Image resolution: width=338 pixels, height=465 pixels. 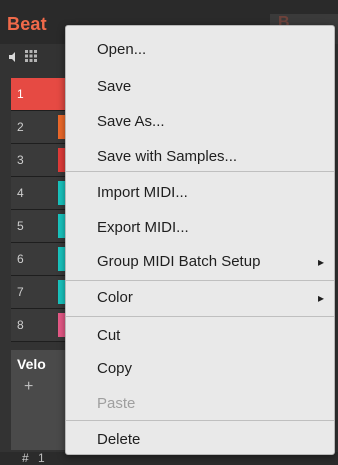 What do you see at coordinates (109, 335) in the screenshot?
I see `menu-item-label: Cut` at bounding box center [109, 335].